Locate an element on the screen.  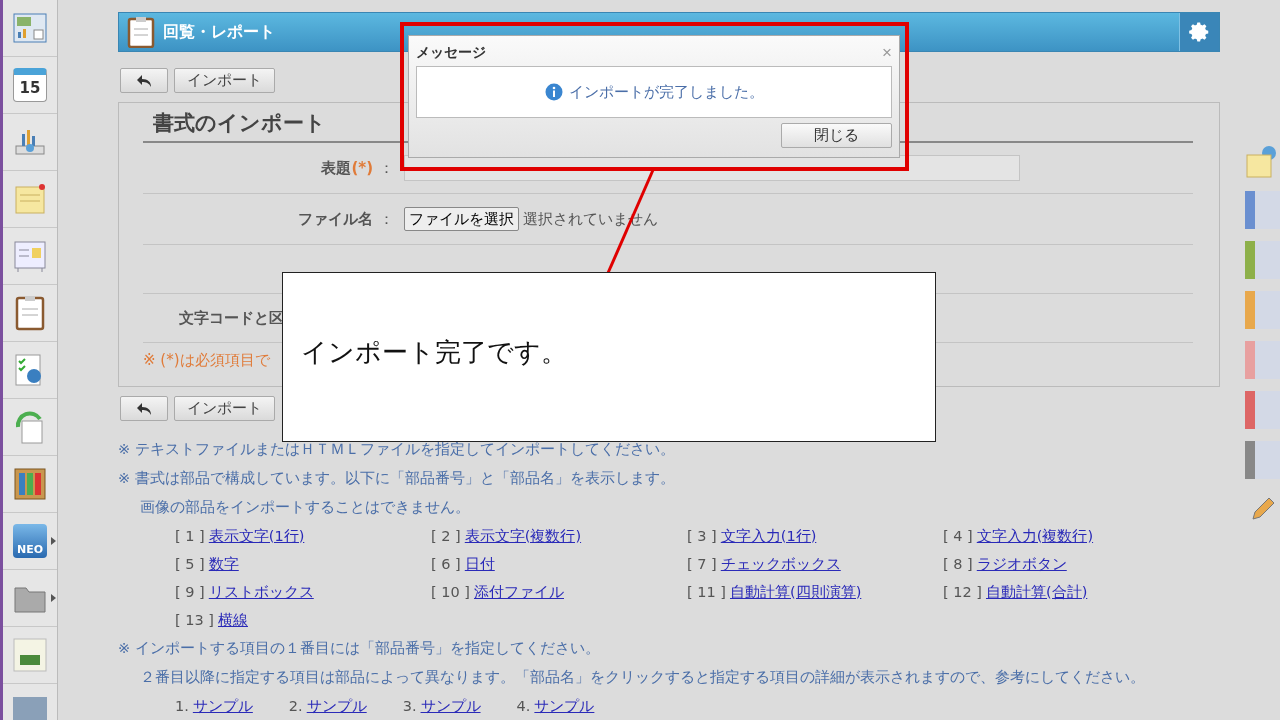
part-link: 横線 is located at coordinates (233, 620).